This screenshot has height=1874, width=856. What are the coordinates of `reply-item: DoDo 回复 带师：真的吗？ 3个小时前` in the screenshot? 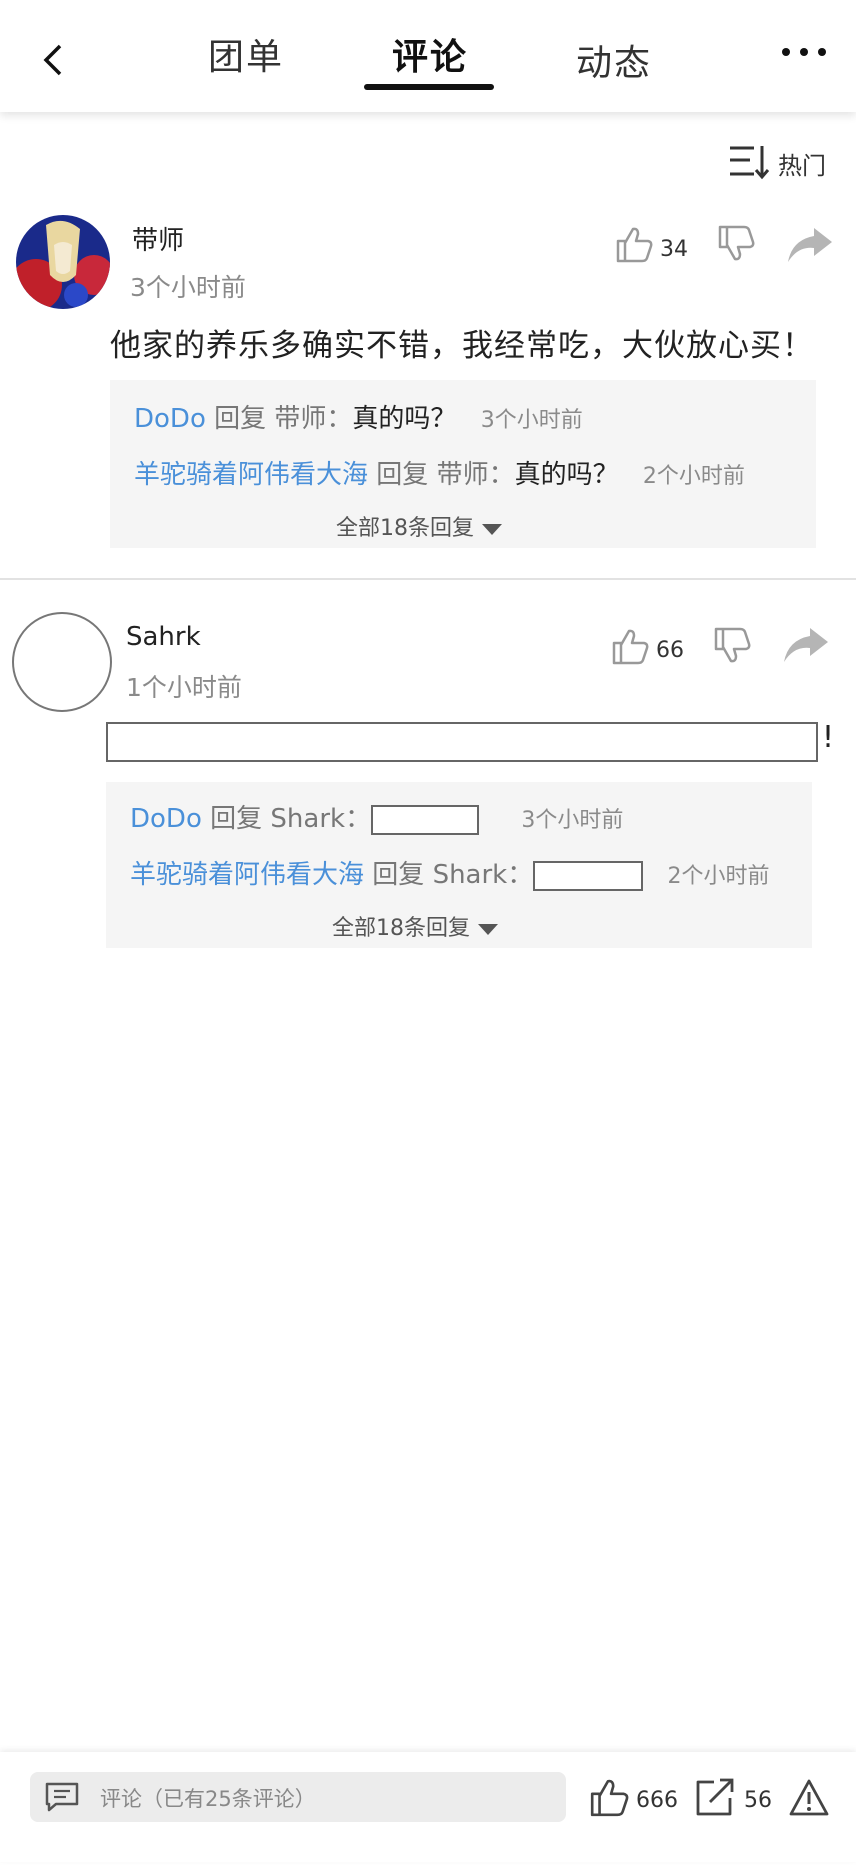 It's located at (358, 416).